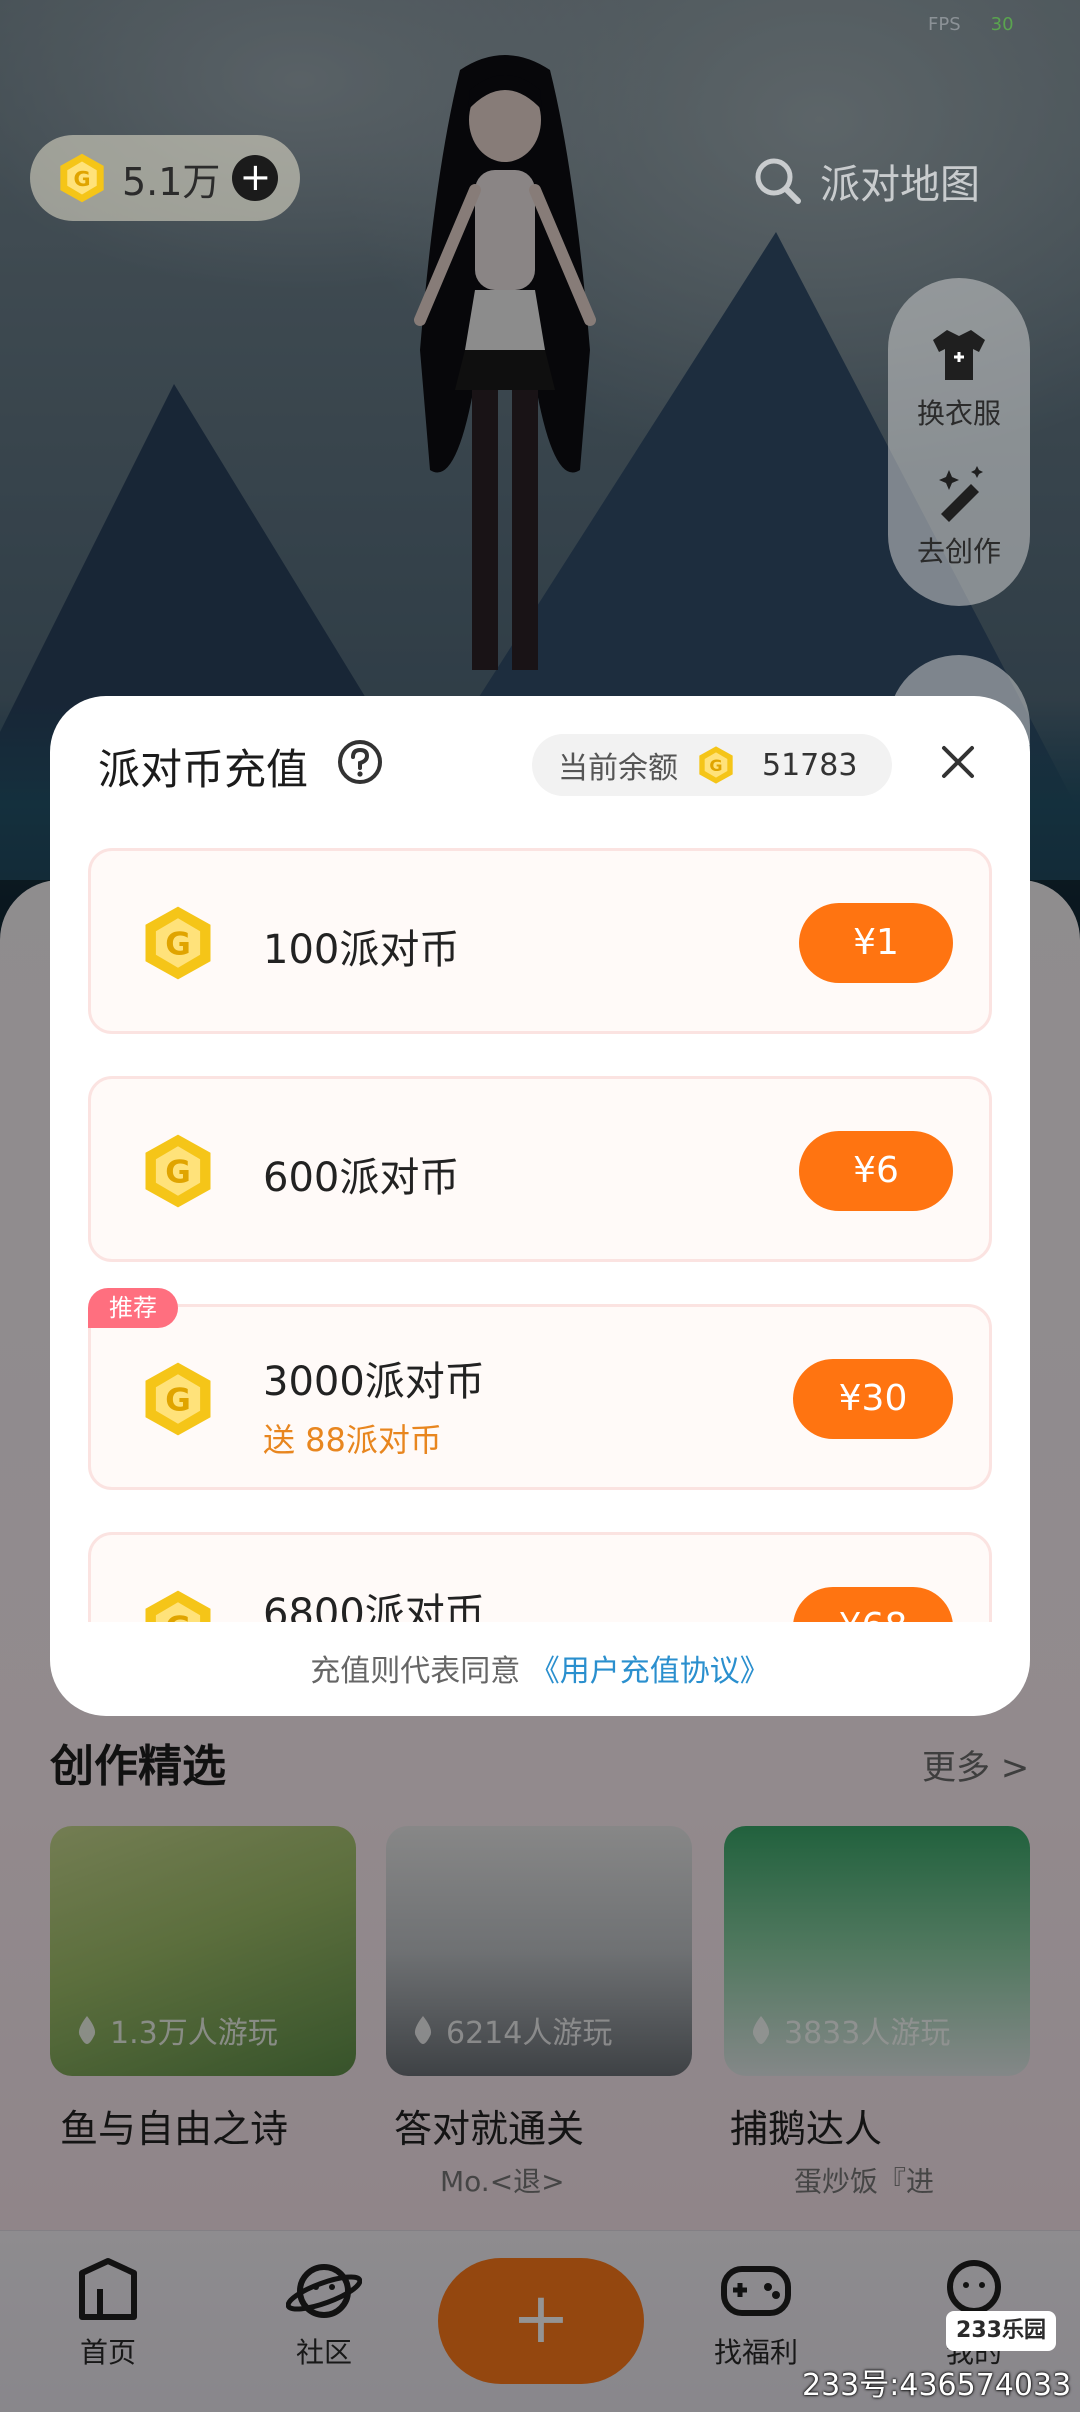  I want to click on tab-community: 社区, so click(324, 2313).